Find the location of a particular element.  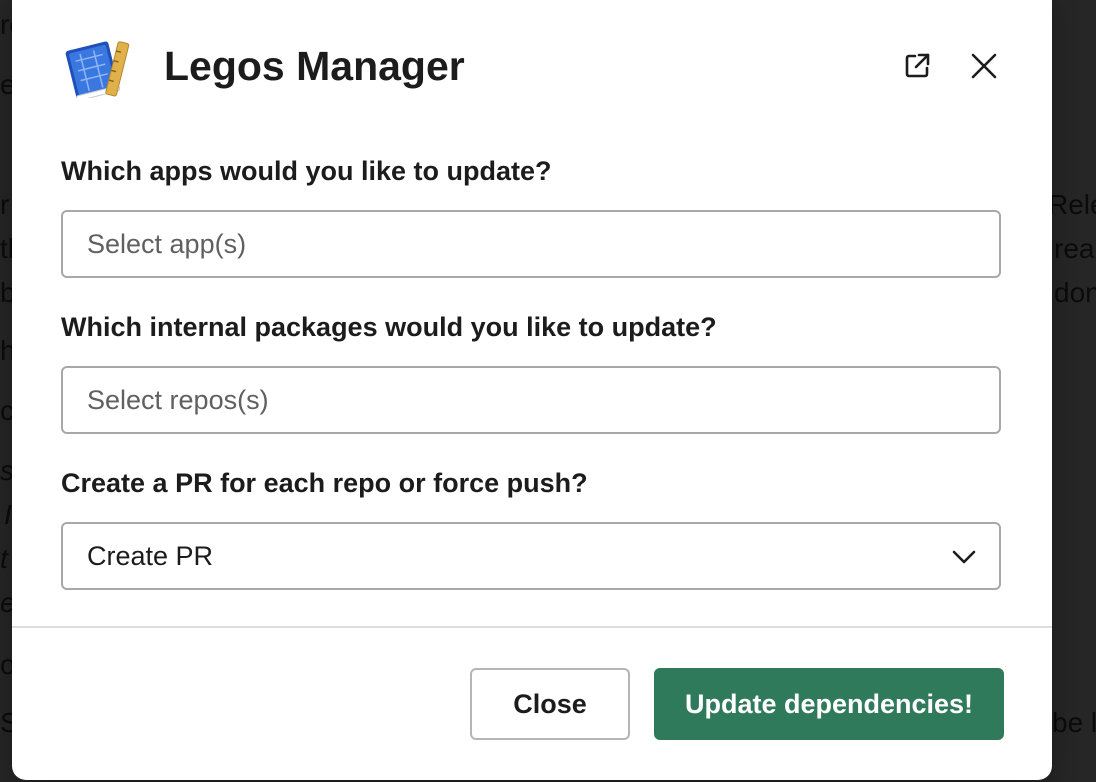

repos-select: Select repos(s) is located at coordinates (531, 400).